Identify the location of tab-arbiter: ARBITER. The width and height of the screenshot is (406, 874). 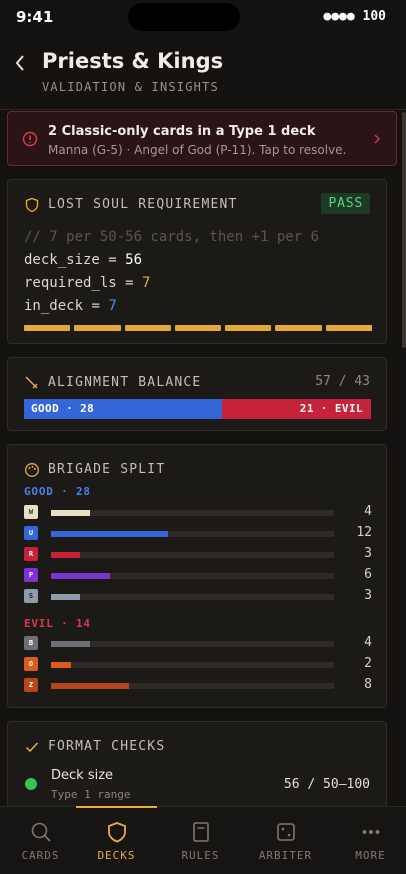
(285, 840).